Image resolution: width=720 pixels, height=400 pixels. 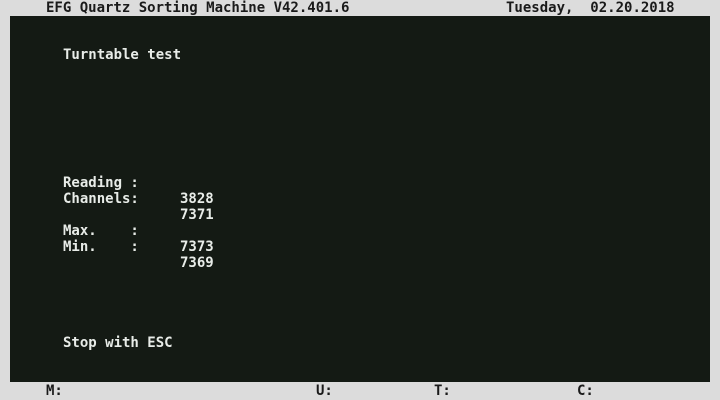 I want to click on channels-label: Channels:, so click(x=101, y=199).